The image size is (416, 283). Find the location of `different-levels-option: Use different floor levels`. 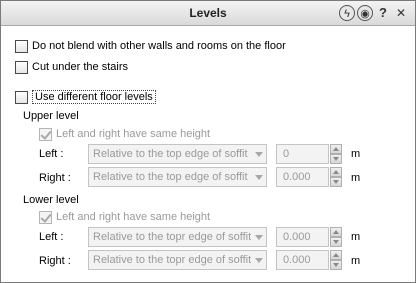

different-levels-option: Use different floor levels is located at coordinates (85, 97).